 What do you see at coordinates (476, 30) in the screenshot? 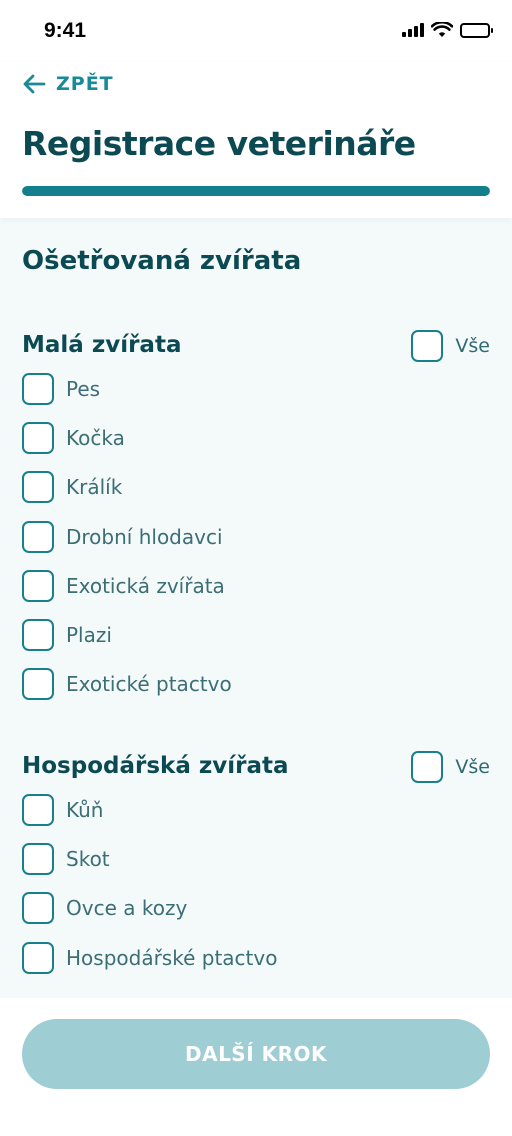
I see `battery-icon` at bounding box center [476, 30].